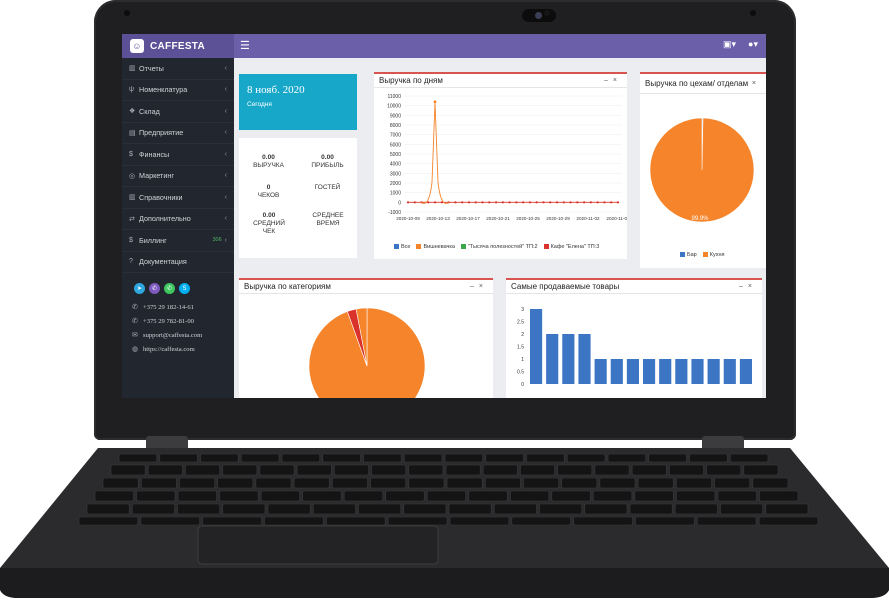 This screenshot has width=889, height=600. What do you see at coordinates (178, 176) in the screenshot?
I see `sidebar-item-5: ◎ Маркетинг ‹` at bounding box center [178, 176].